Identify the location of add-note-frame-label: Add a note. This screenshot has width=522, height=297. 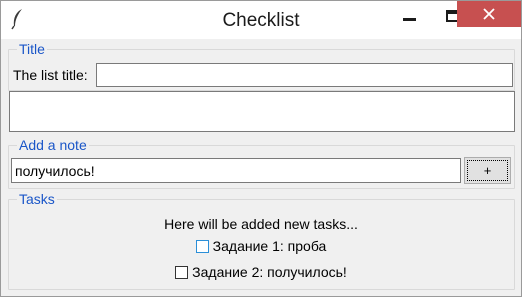
(53, 145).